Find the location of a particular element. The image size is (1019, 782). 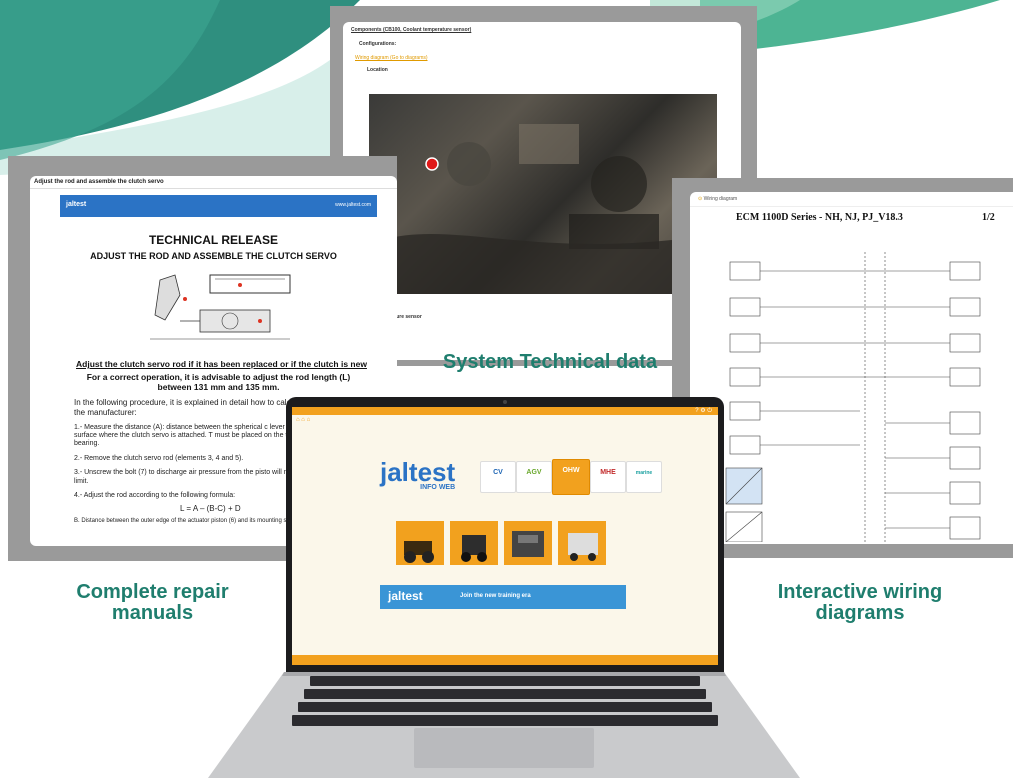

wiring-schematic is located at coordinates (853, 397).